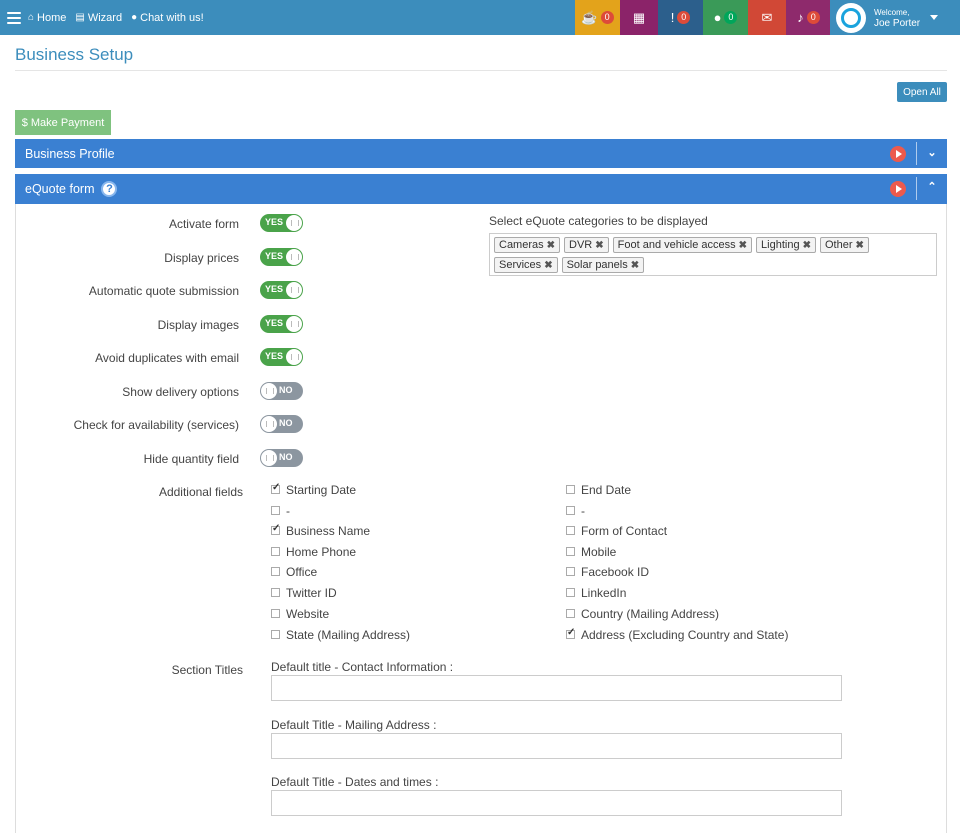 This screenshot has height=833, width=960. I want to click on chevron-up-icon: ⌃, so click(932, 187).